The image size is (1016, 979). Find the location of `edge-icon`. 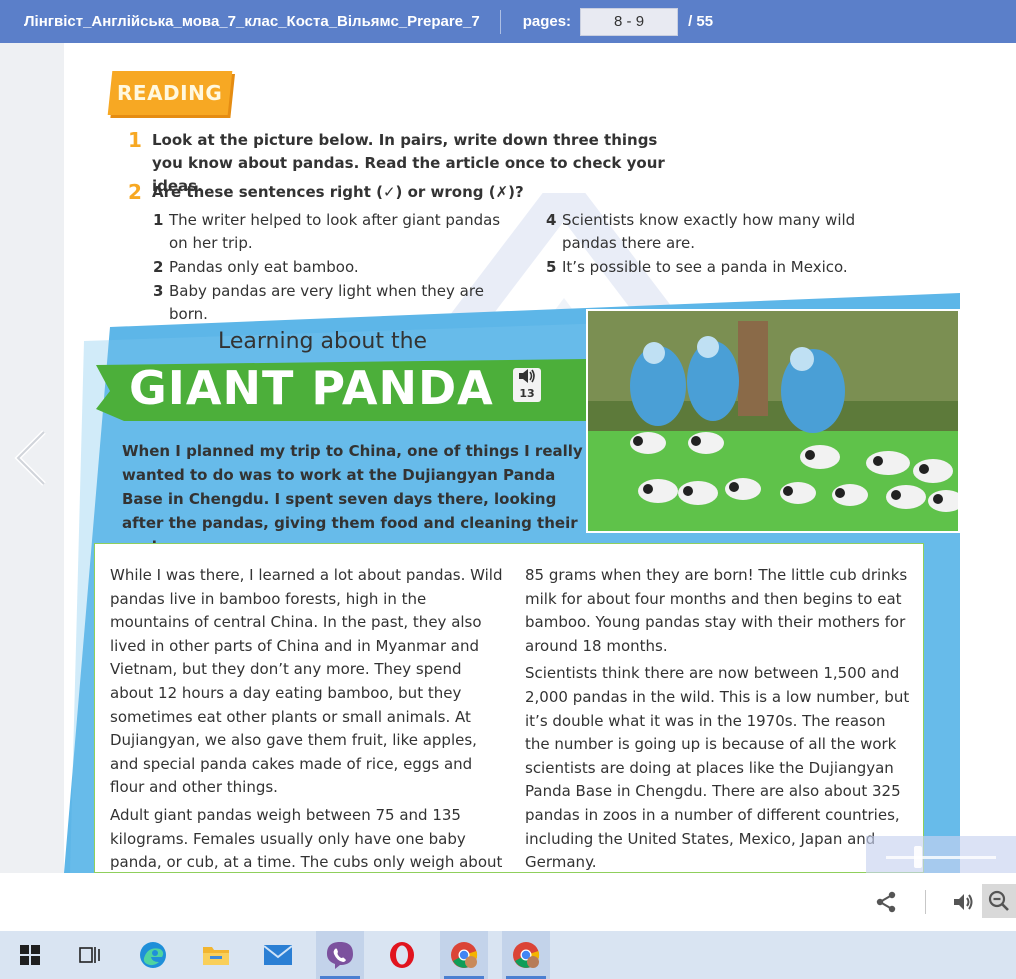

edge-icon is located at coordinates (153, 955).